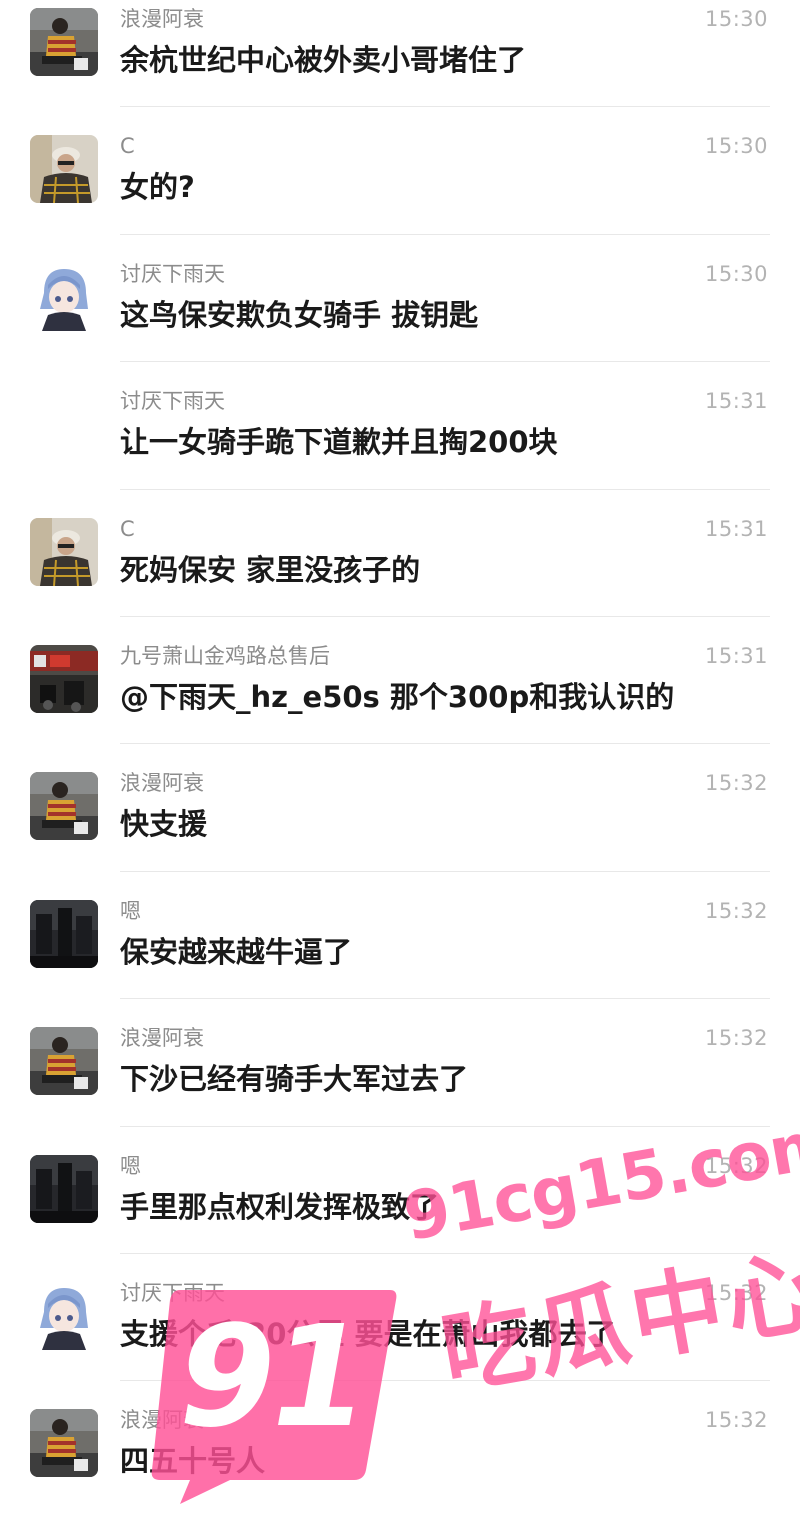 The width and height of the screenshot is (800, 1529). Describe the element at coordinates (157, 187) in the screenshot. I see `message-text: 女的?` at that location.